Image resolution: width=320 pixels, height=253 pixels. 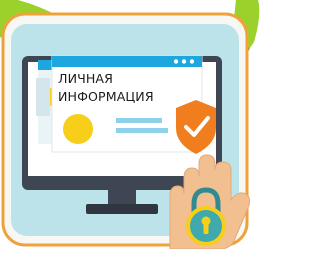 I want to click on avatar-dot, so click(x=78, y=129).